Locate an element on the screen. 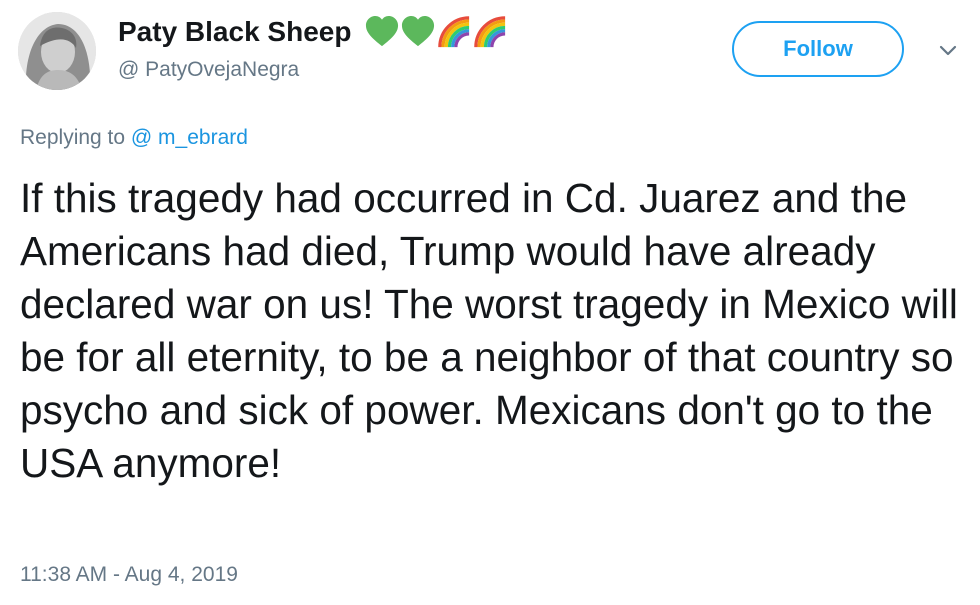 The width and height of the screenshot is (980, 605). replying-to-mention-link: @ m_ebrard is located at coordinates (189, 137).